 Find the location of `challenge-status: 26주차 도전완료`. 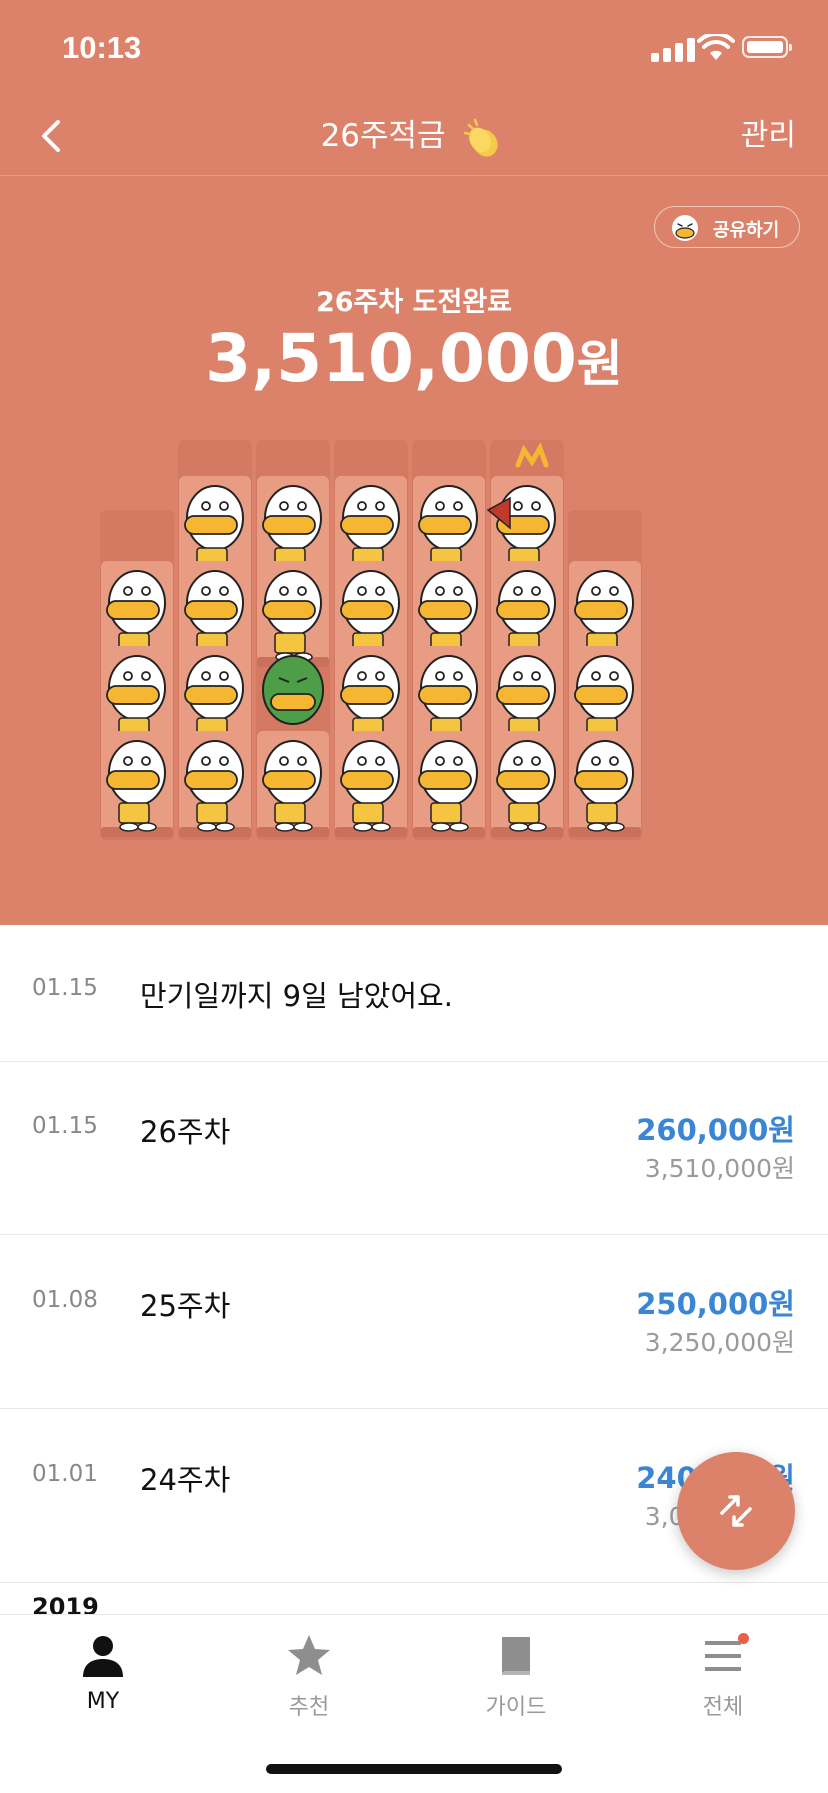

challenge-status: 26주차 도전완료 is located at coordinates (413, 302).